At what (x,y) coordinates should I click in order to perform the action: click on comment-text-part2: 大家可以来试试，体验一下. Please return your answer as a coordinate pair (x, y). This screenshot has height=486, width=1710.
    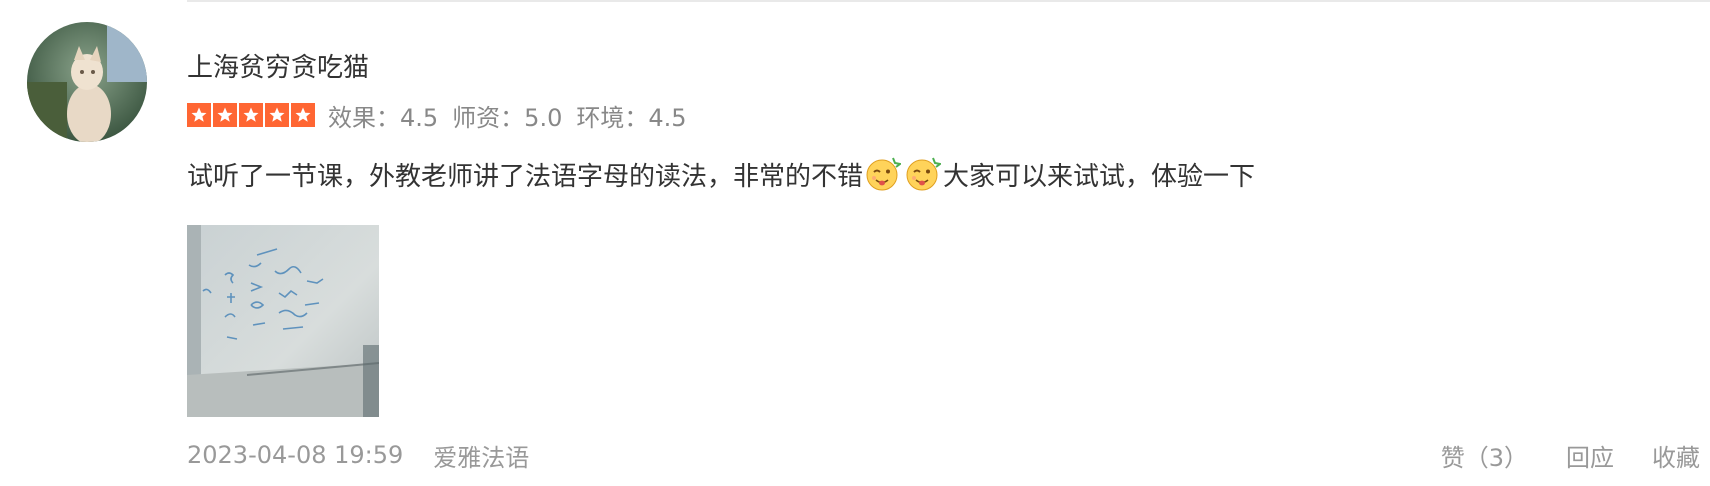
    Looking at the image, I should click on (1099, 176).